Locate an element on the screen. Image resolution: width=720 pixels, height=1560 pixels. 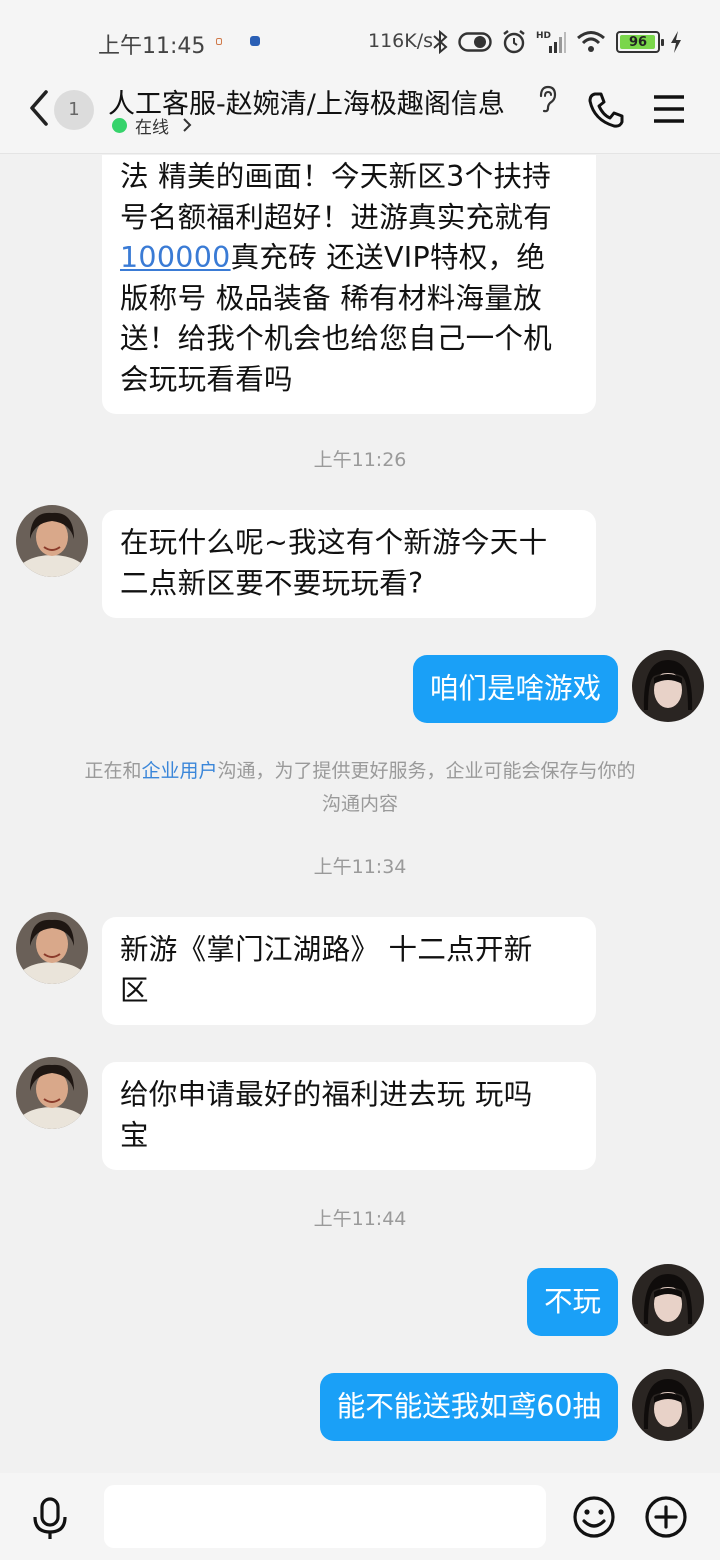
message-line: 宝 is located at coordinates (134, 1135).